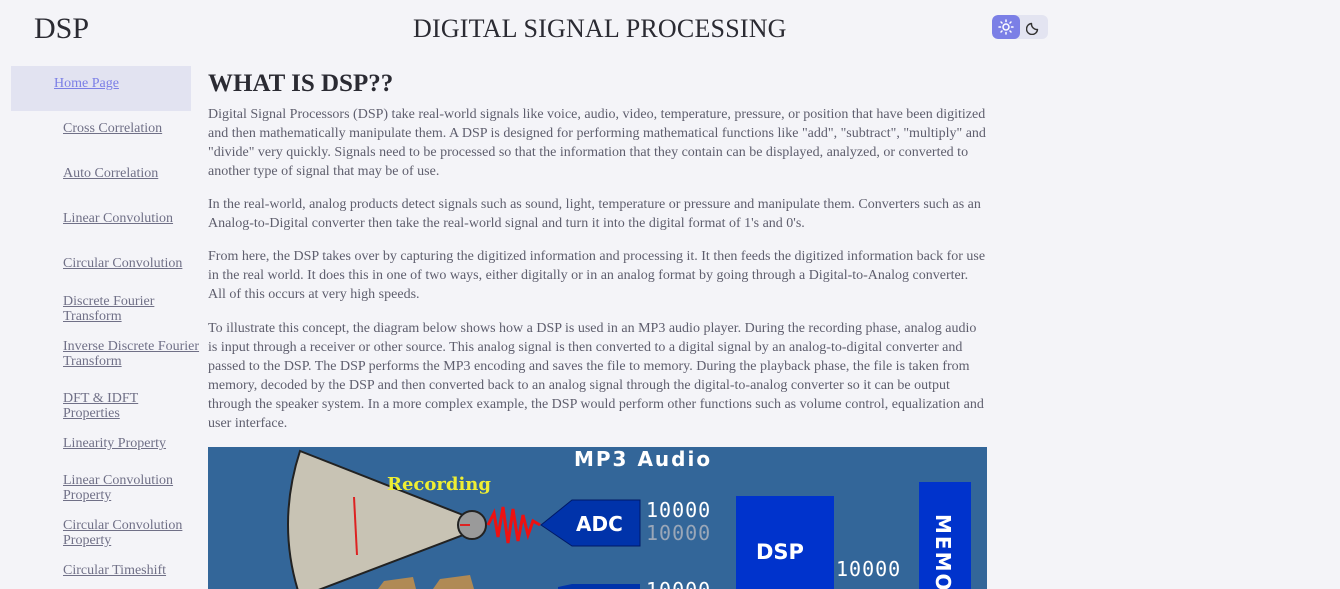 The width and height of the screenshot is (1340, 589). I want to click on dark-theme-button, so click(1034, 27).